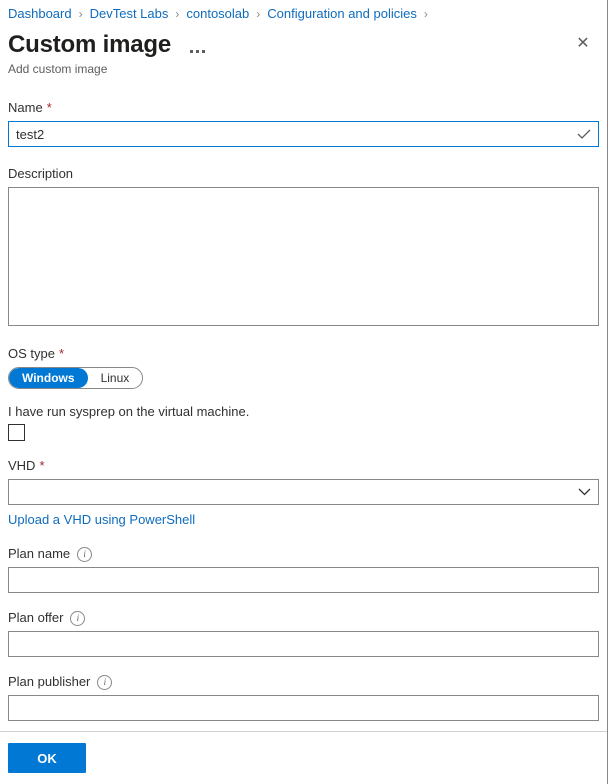  What do you see at coordinates (16, 432) in the screenshot?
I see `sysprep-checkbox` at bounding box center [16, 432].